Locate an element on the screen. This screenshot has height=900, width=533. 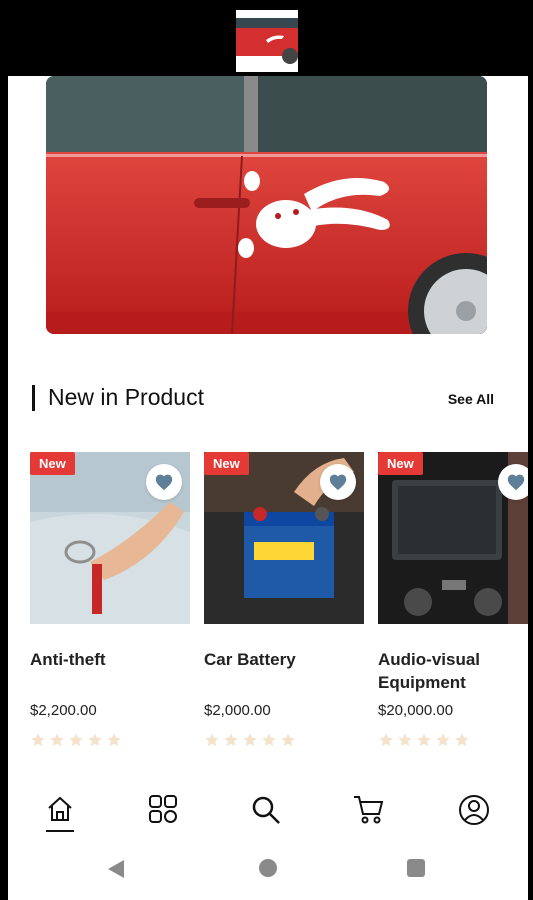
search-icon is located at coordinates (266, 810).